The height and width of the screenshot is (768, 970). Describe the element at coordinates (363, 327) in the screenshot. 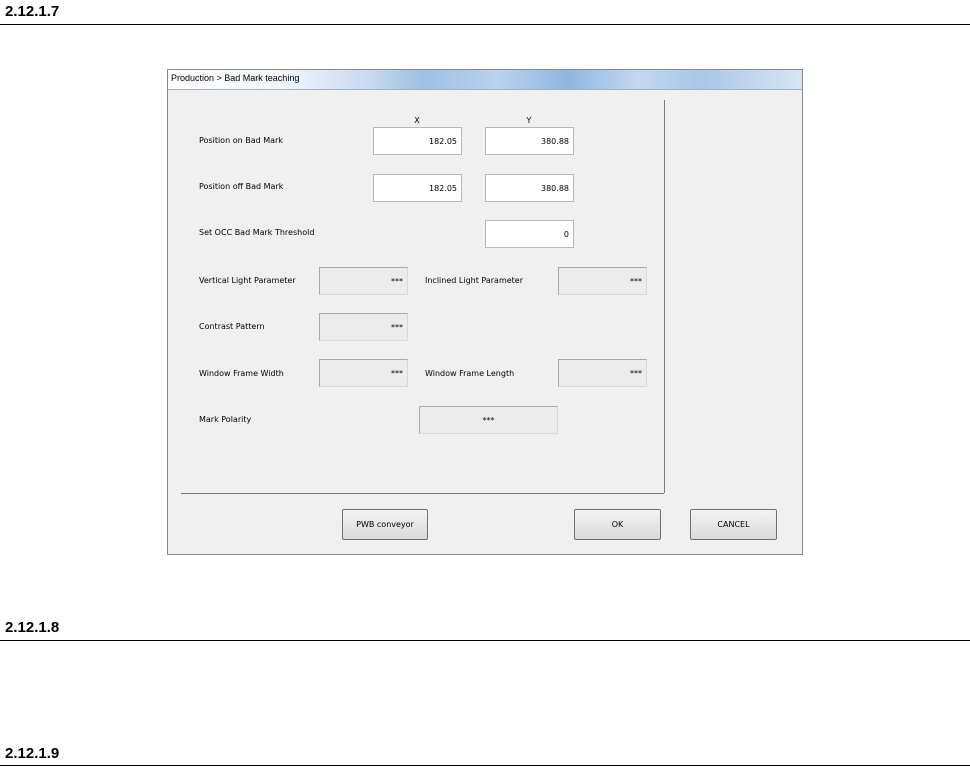

I see `contrast-pattern-value: ***` at that location.